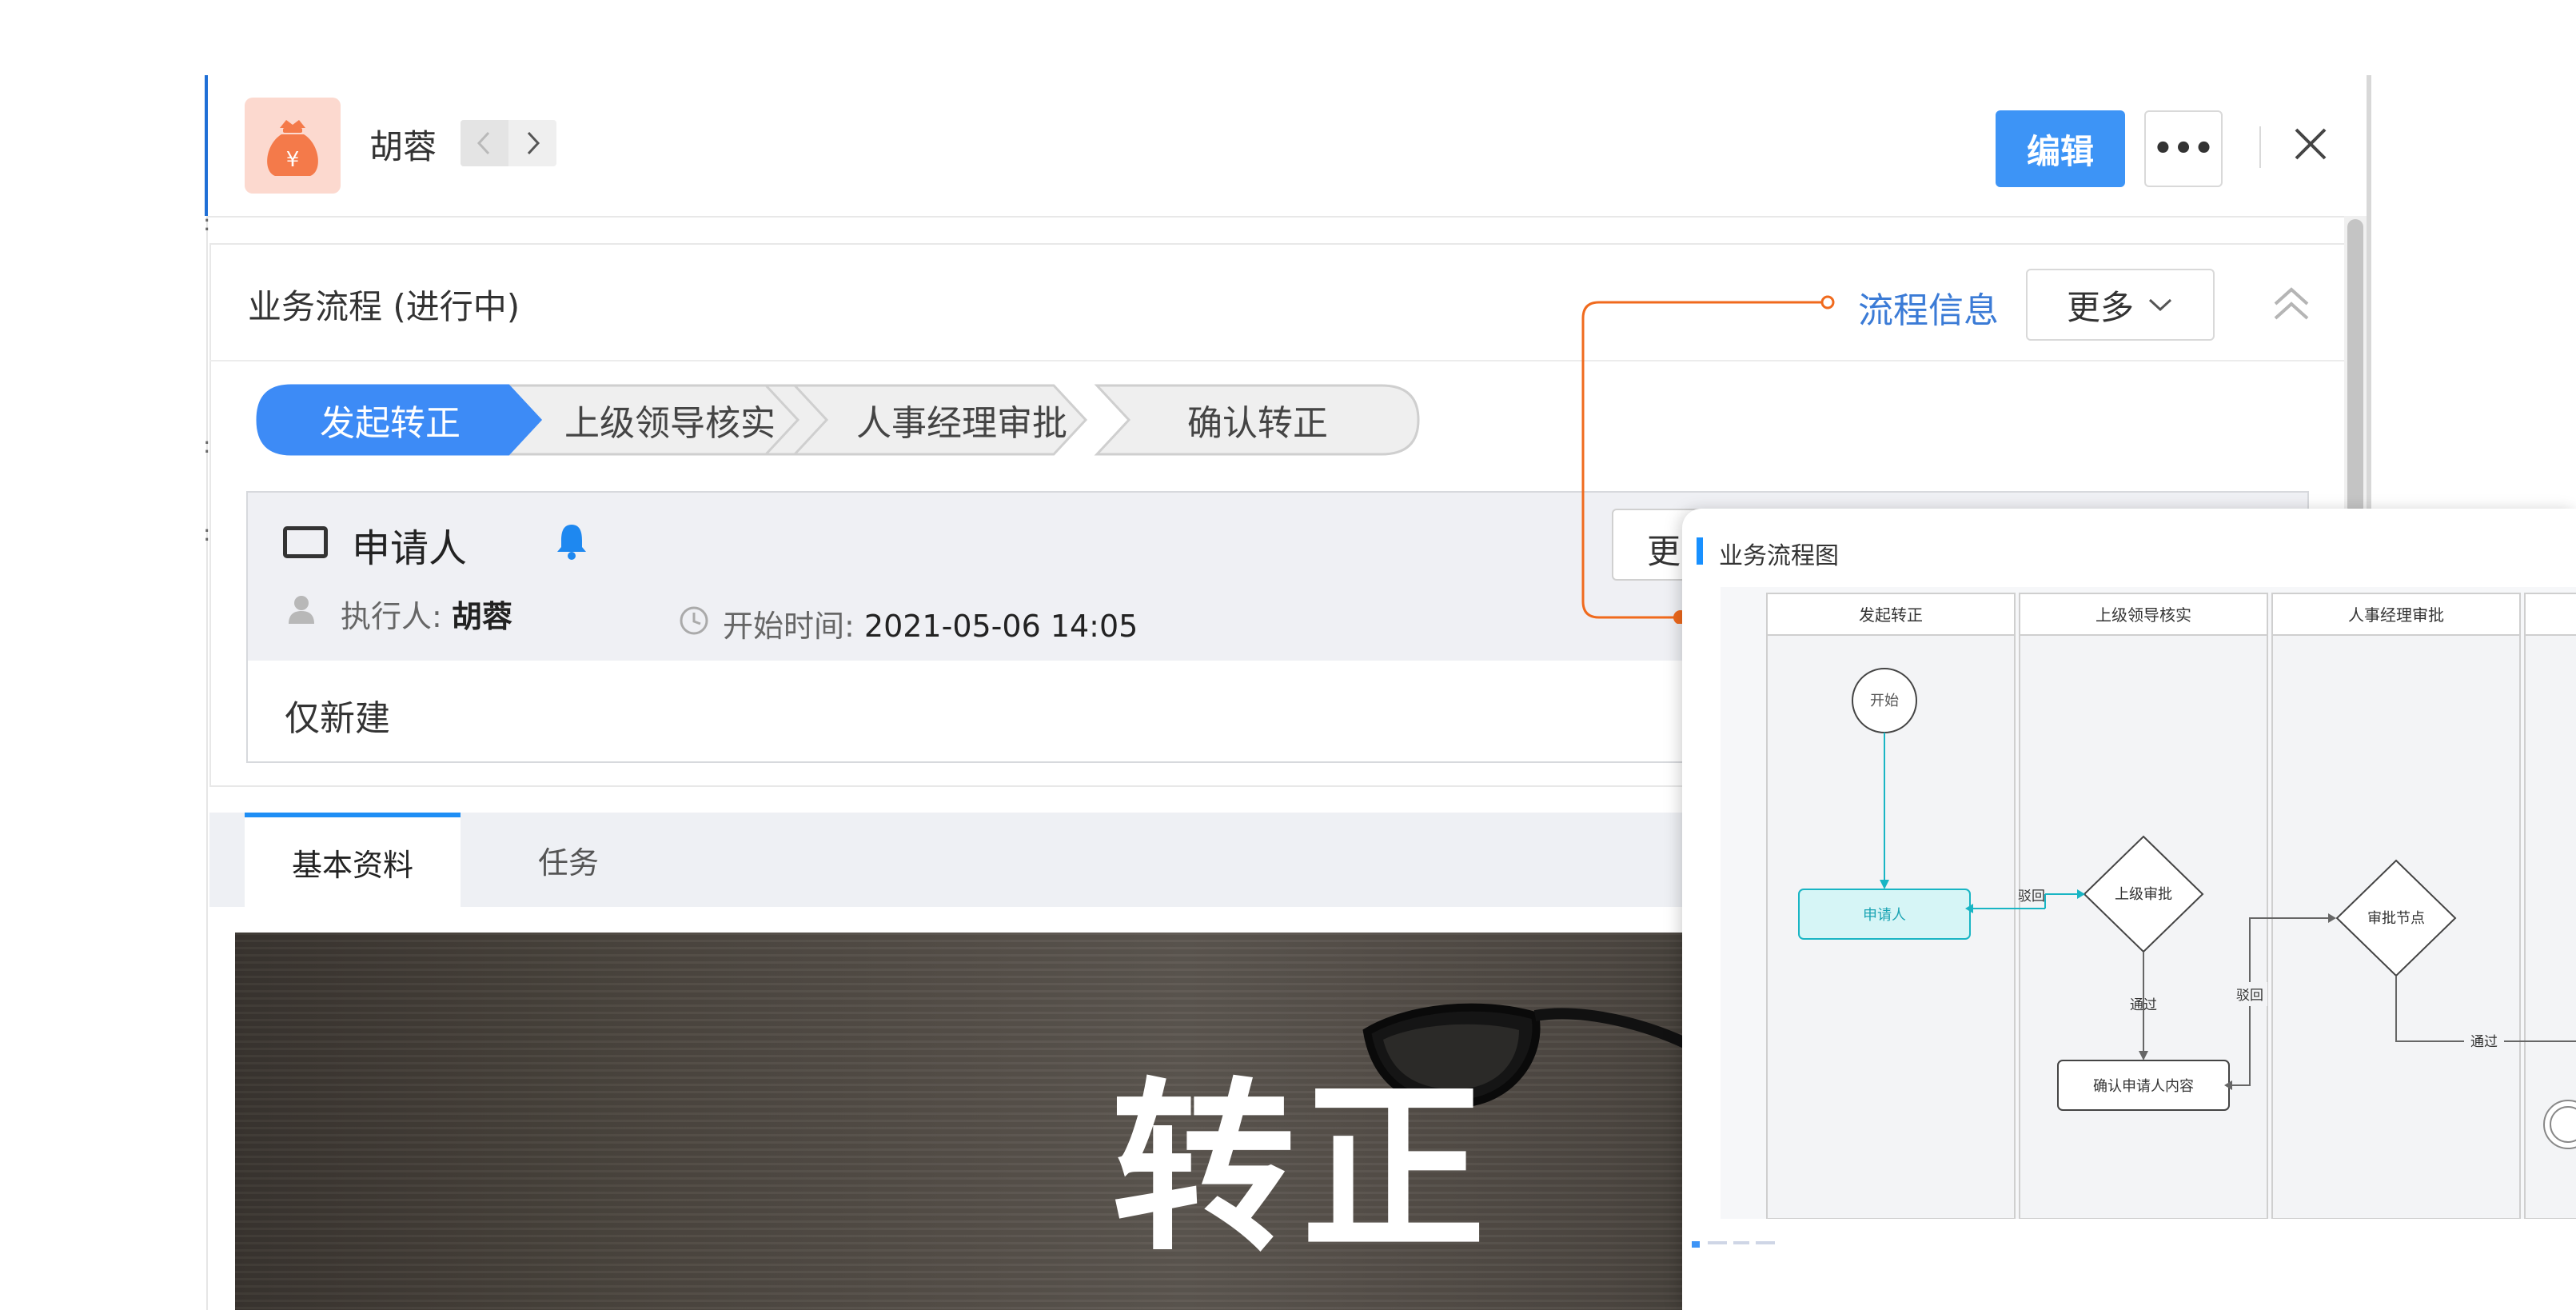  Describe the element at coordinates (2160, 305) in the screenshot. I see `chevron-down-icon` at that location.